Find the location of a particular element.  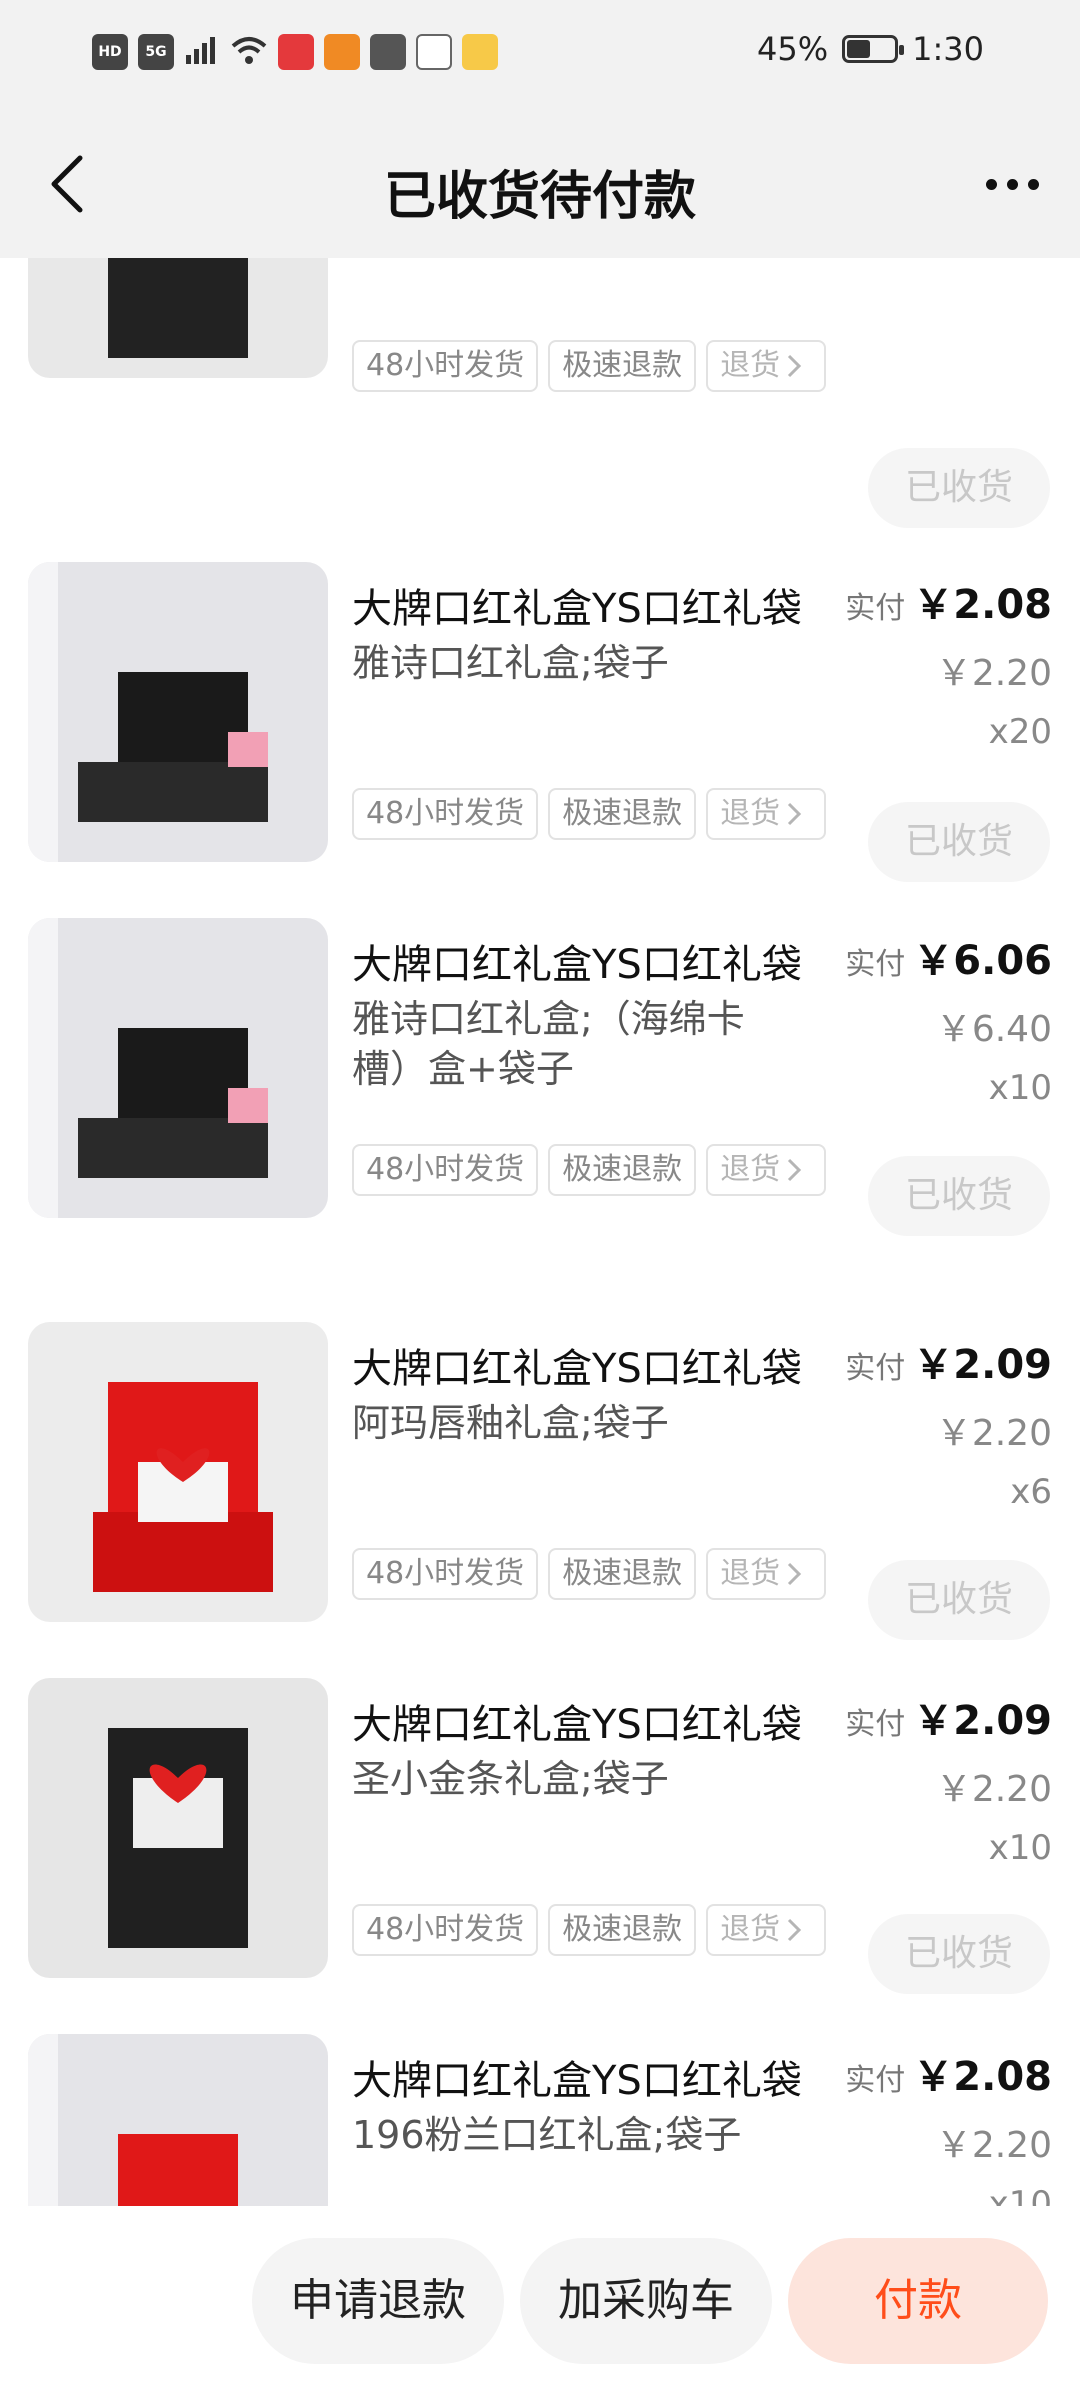

signal-bars-icon is located at coordinates (202, 52).